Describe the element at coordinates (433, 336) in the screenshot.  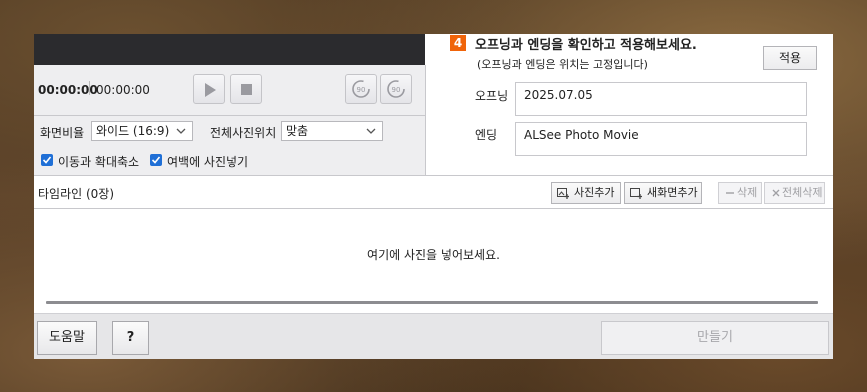
I see `bottom-bar: 도움말 ? 만들기` at that location.